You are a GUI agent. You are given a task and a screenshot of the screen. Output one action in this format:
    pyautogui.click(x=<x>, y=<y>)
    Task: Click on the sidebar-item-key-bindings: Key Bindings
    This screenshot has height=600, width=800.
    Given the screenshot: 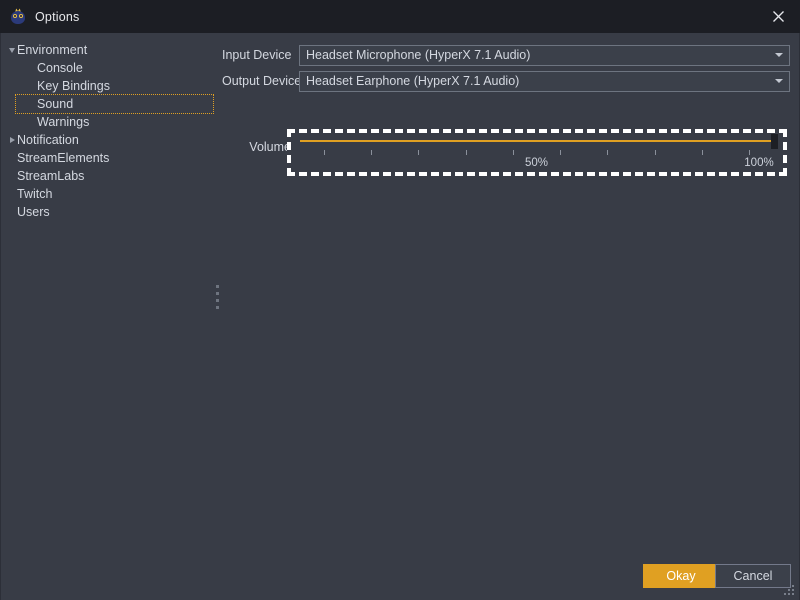 What is the action you would take?
    pyautogui.click(x=107, y=86)
    